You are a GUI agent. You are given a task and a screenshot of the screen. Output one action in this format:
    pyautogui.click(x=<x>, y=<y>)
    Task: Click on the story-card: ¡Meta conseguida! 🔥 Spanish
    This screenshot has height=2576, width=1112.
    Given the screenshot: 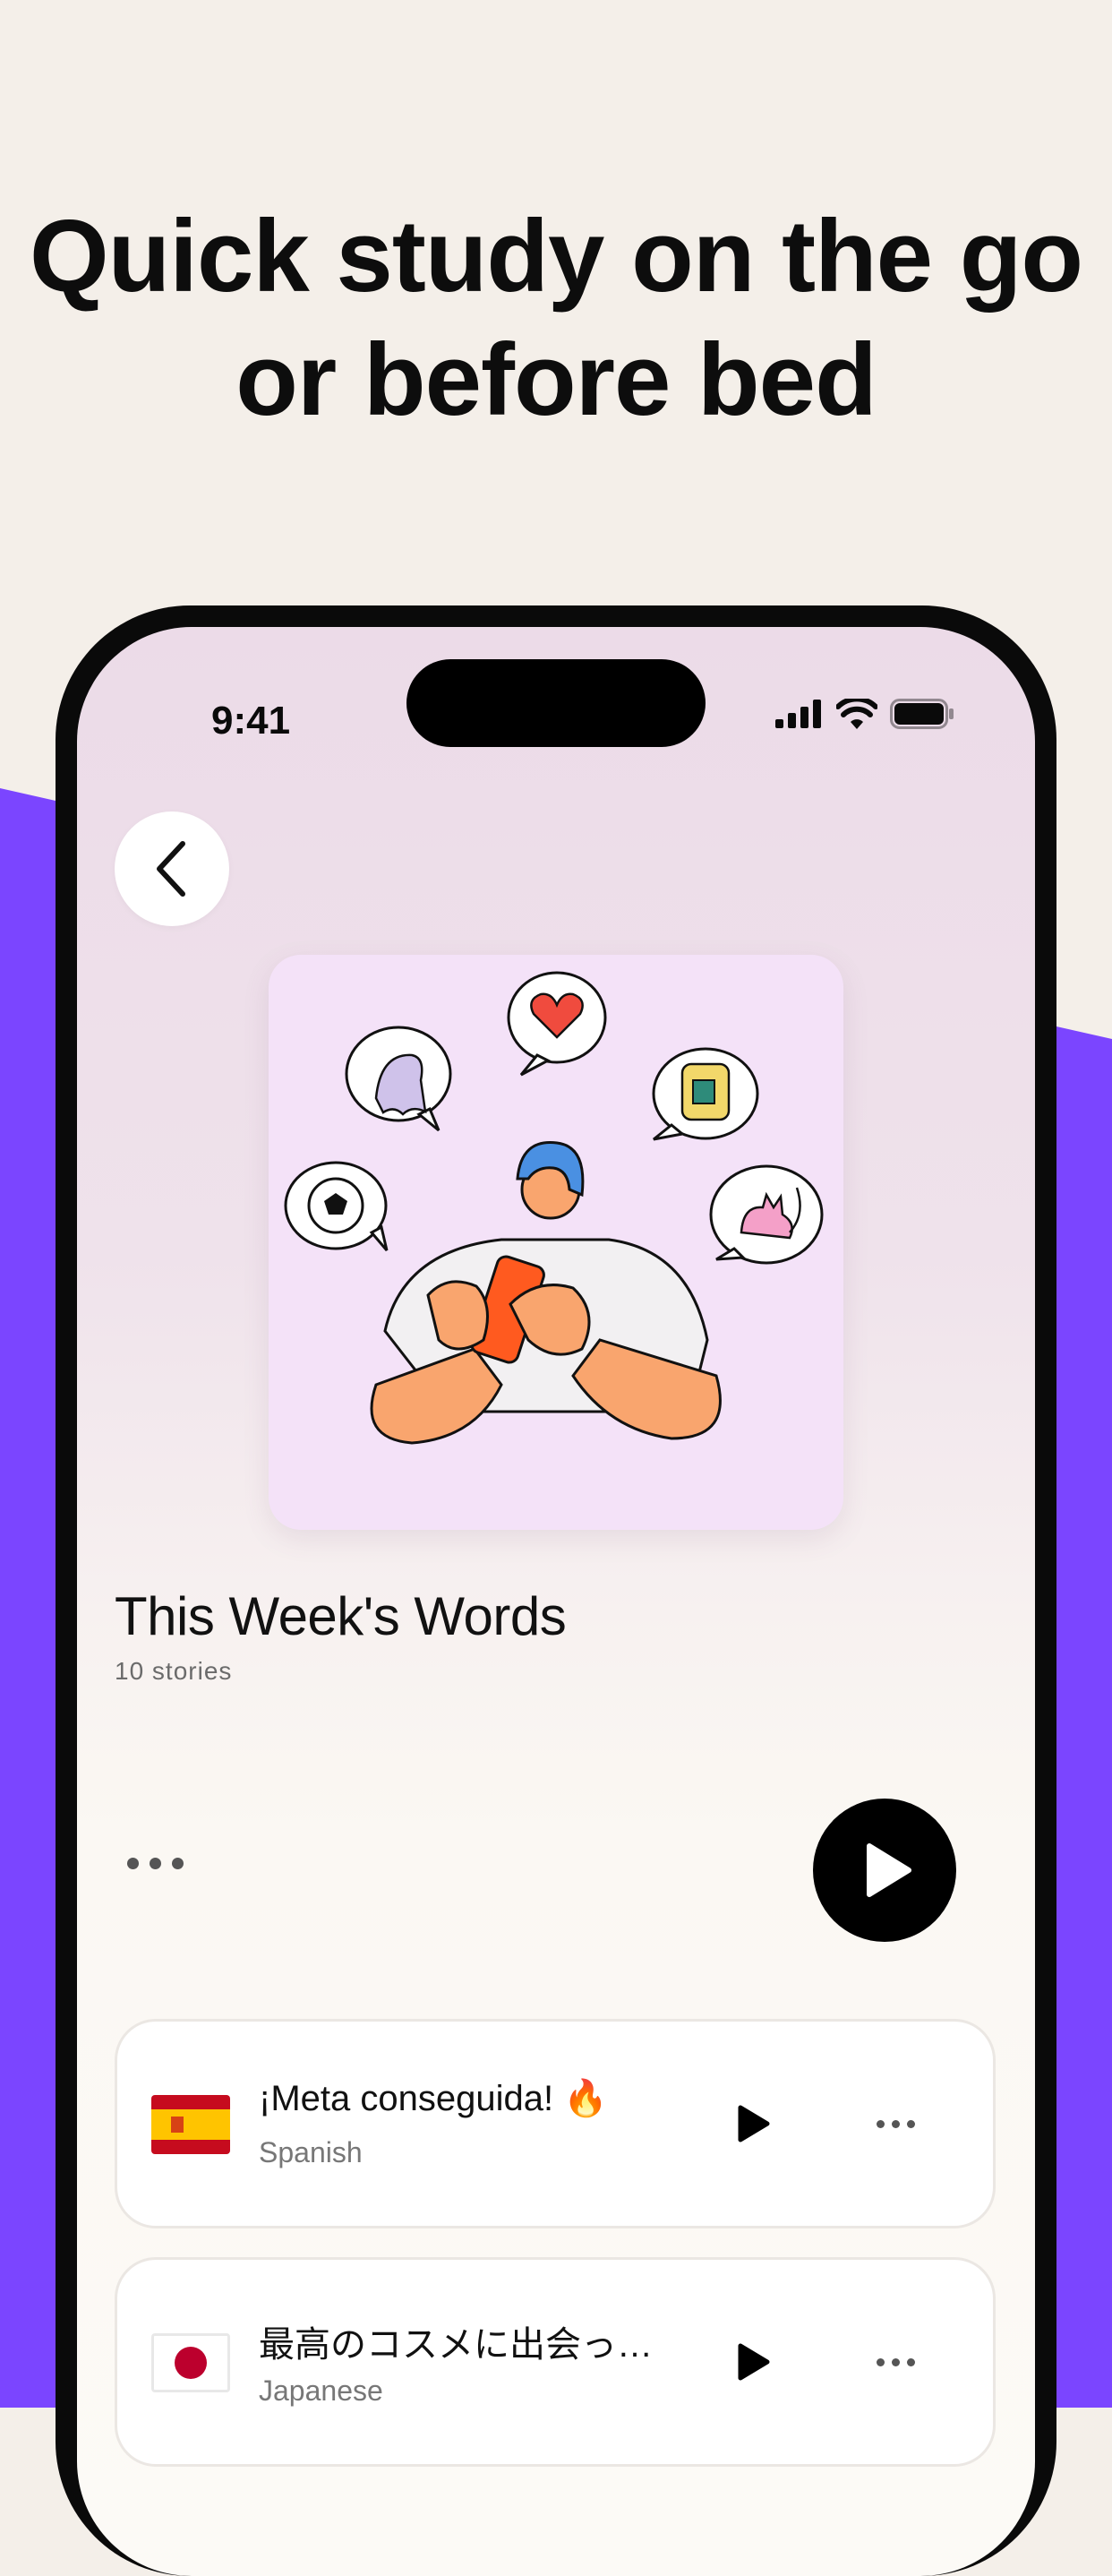 What is the action you would take?
    pyautogui.click(x=555, y=2123)
    